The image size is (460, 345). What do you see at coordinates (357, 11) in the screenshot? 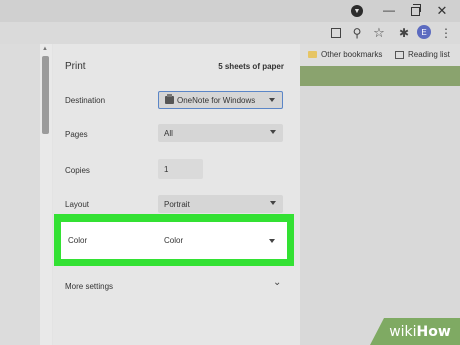
I see `profile-dropdown-icon: ▼` at bounding box center [357, 11].